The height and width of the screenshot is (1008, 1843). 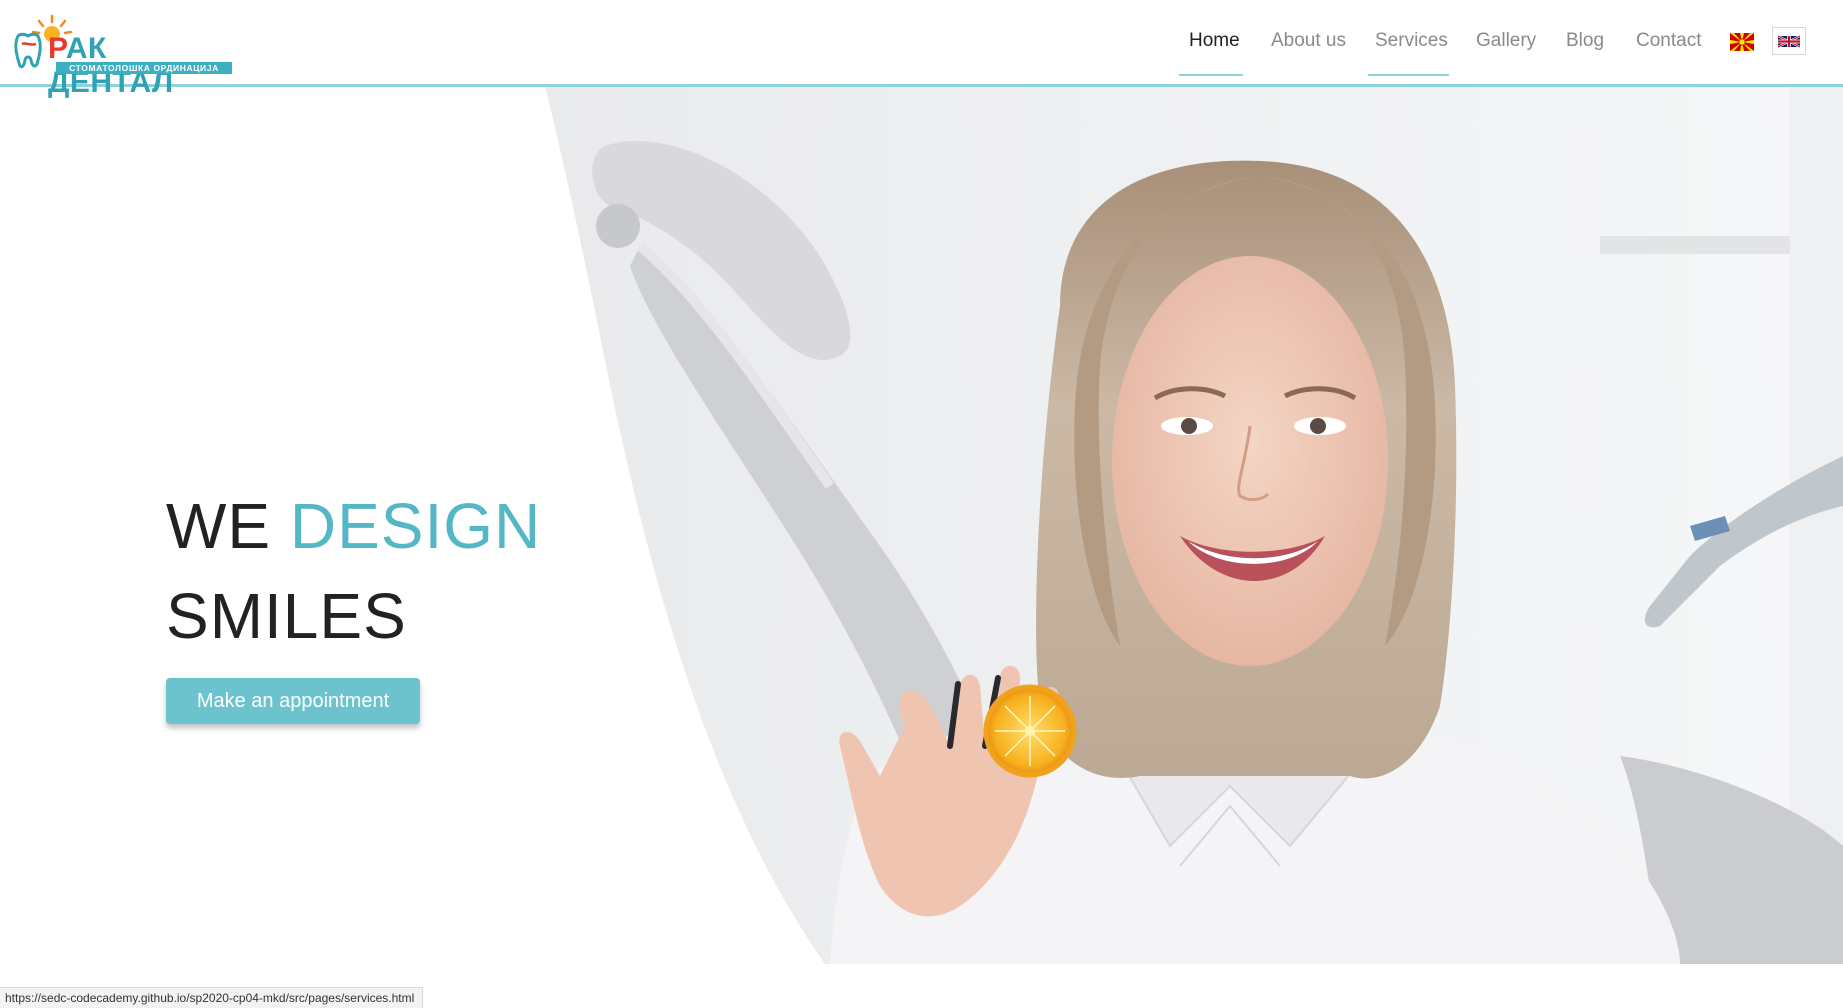 I want to click on logo-tagline: СТОМАТОЛОШКА ОРДИНАЦИЈА, so click(x=144, y=68).